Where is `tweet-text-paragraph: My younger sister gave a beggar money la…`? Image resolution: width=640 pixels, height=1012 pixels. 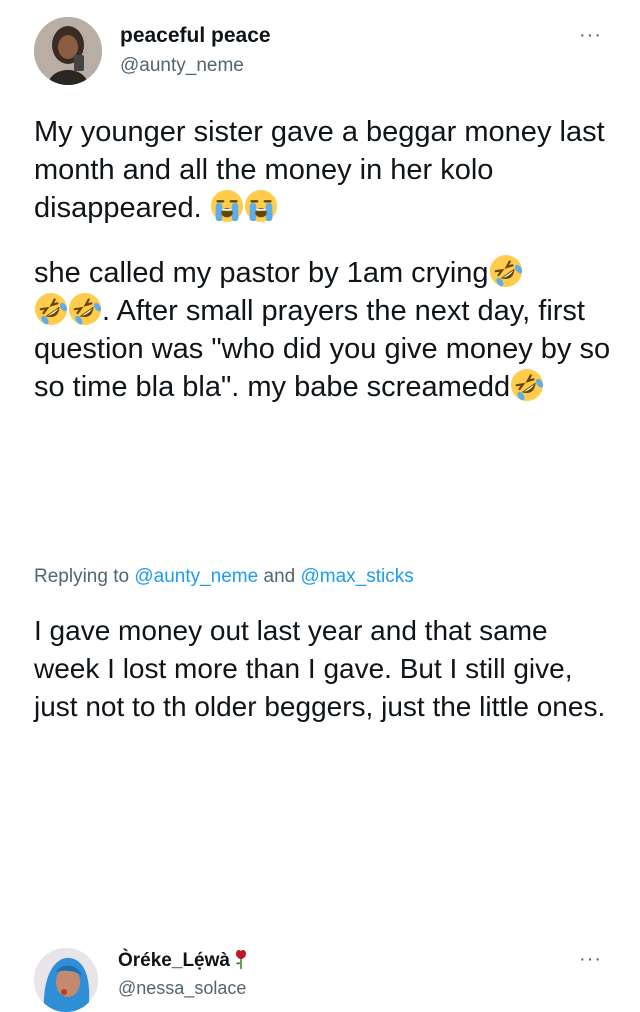
tweet-text-paragraph: My younger sister gave a beggar money la… is located at coordinates (324, 170).